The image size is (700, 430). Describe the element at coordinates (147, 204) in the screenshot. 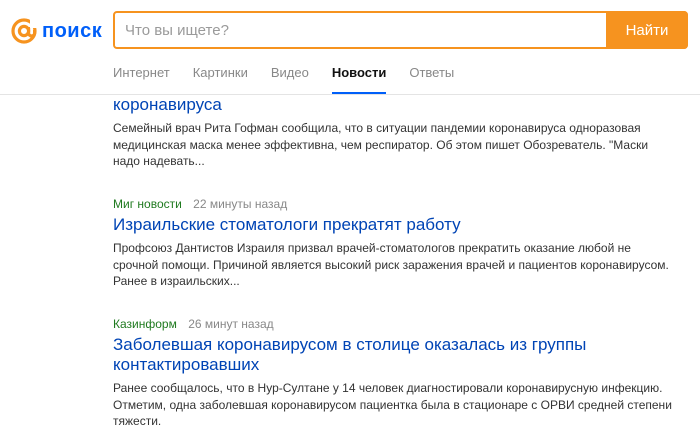

I see `result-source: Миг новости` at that location.